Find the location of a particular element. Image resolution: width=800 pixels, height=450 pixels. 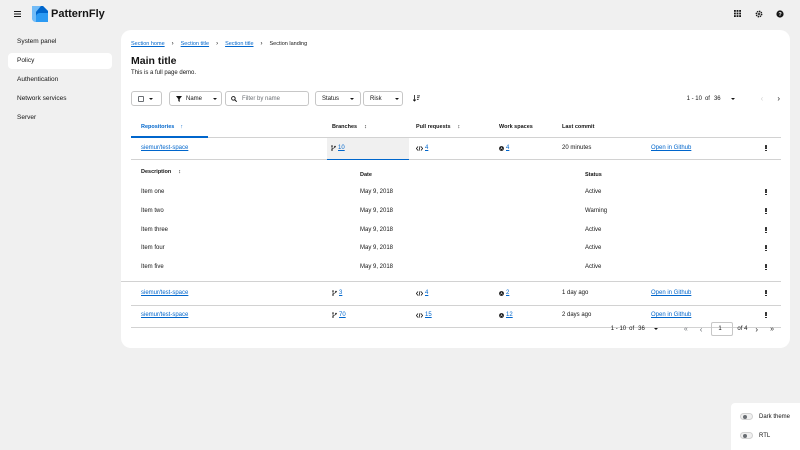

rtl-toggle-row: RTL is located at coordinates (755, 435).